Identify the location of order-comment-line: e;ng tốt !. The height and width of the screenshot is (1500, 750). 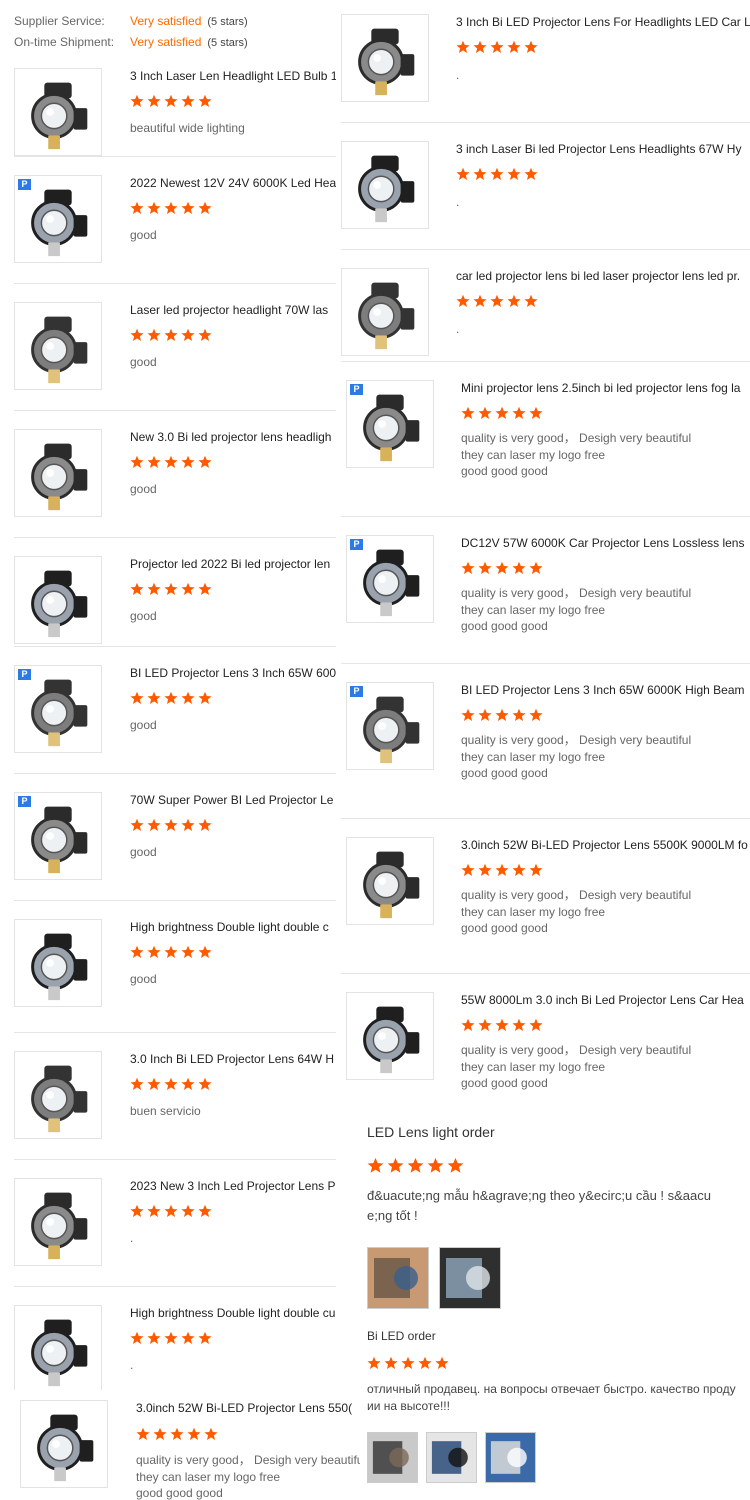
(392, 1215).